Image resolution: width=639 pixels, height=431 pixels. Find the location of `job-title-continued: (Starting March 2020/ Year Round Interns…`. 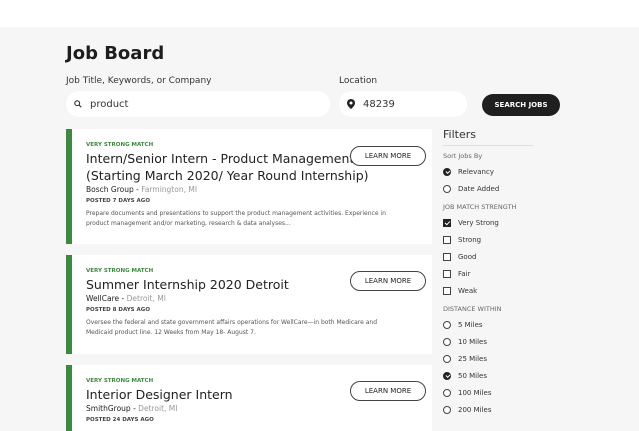

job-title-continued: (Starting March 2020/ Year Round Interns… is located at coordinates (227, 175).